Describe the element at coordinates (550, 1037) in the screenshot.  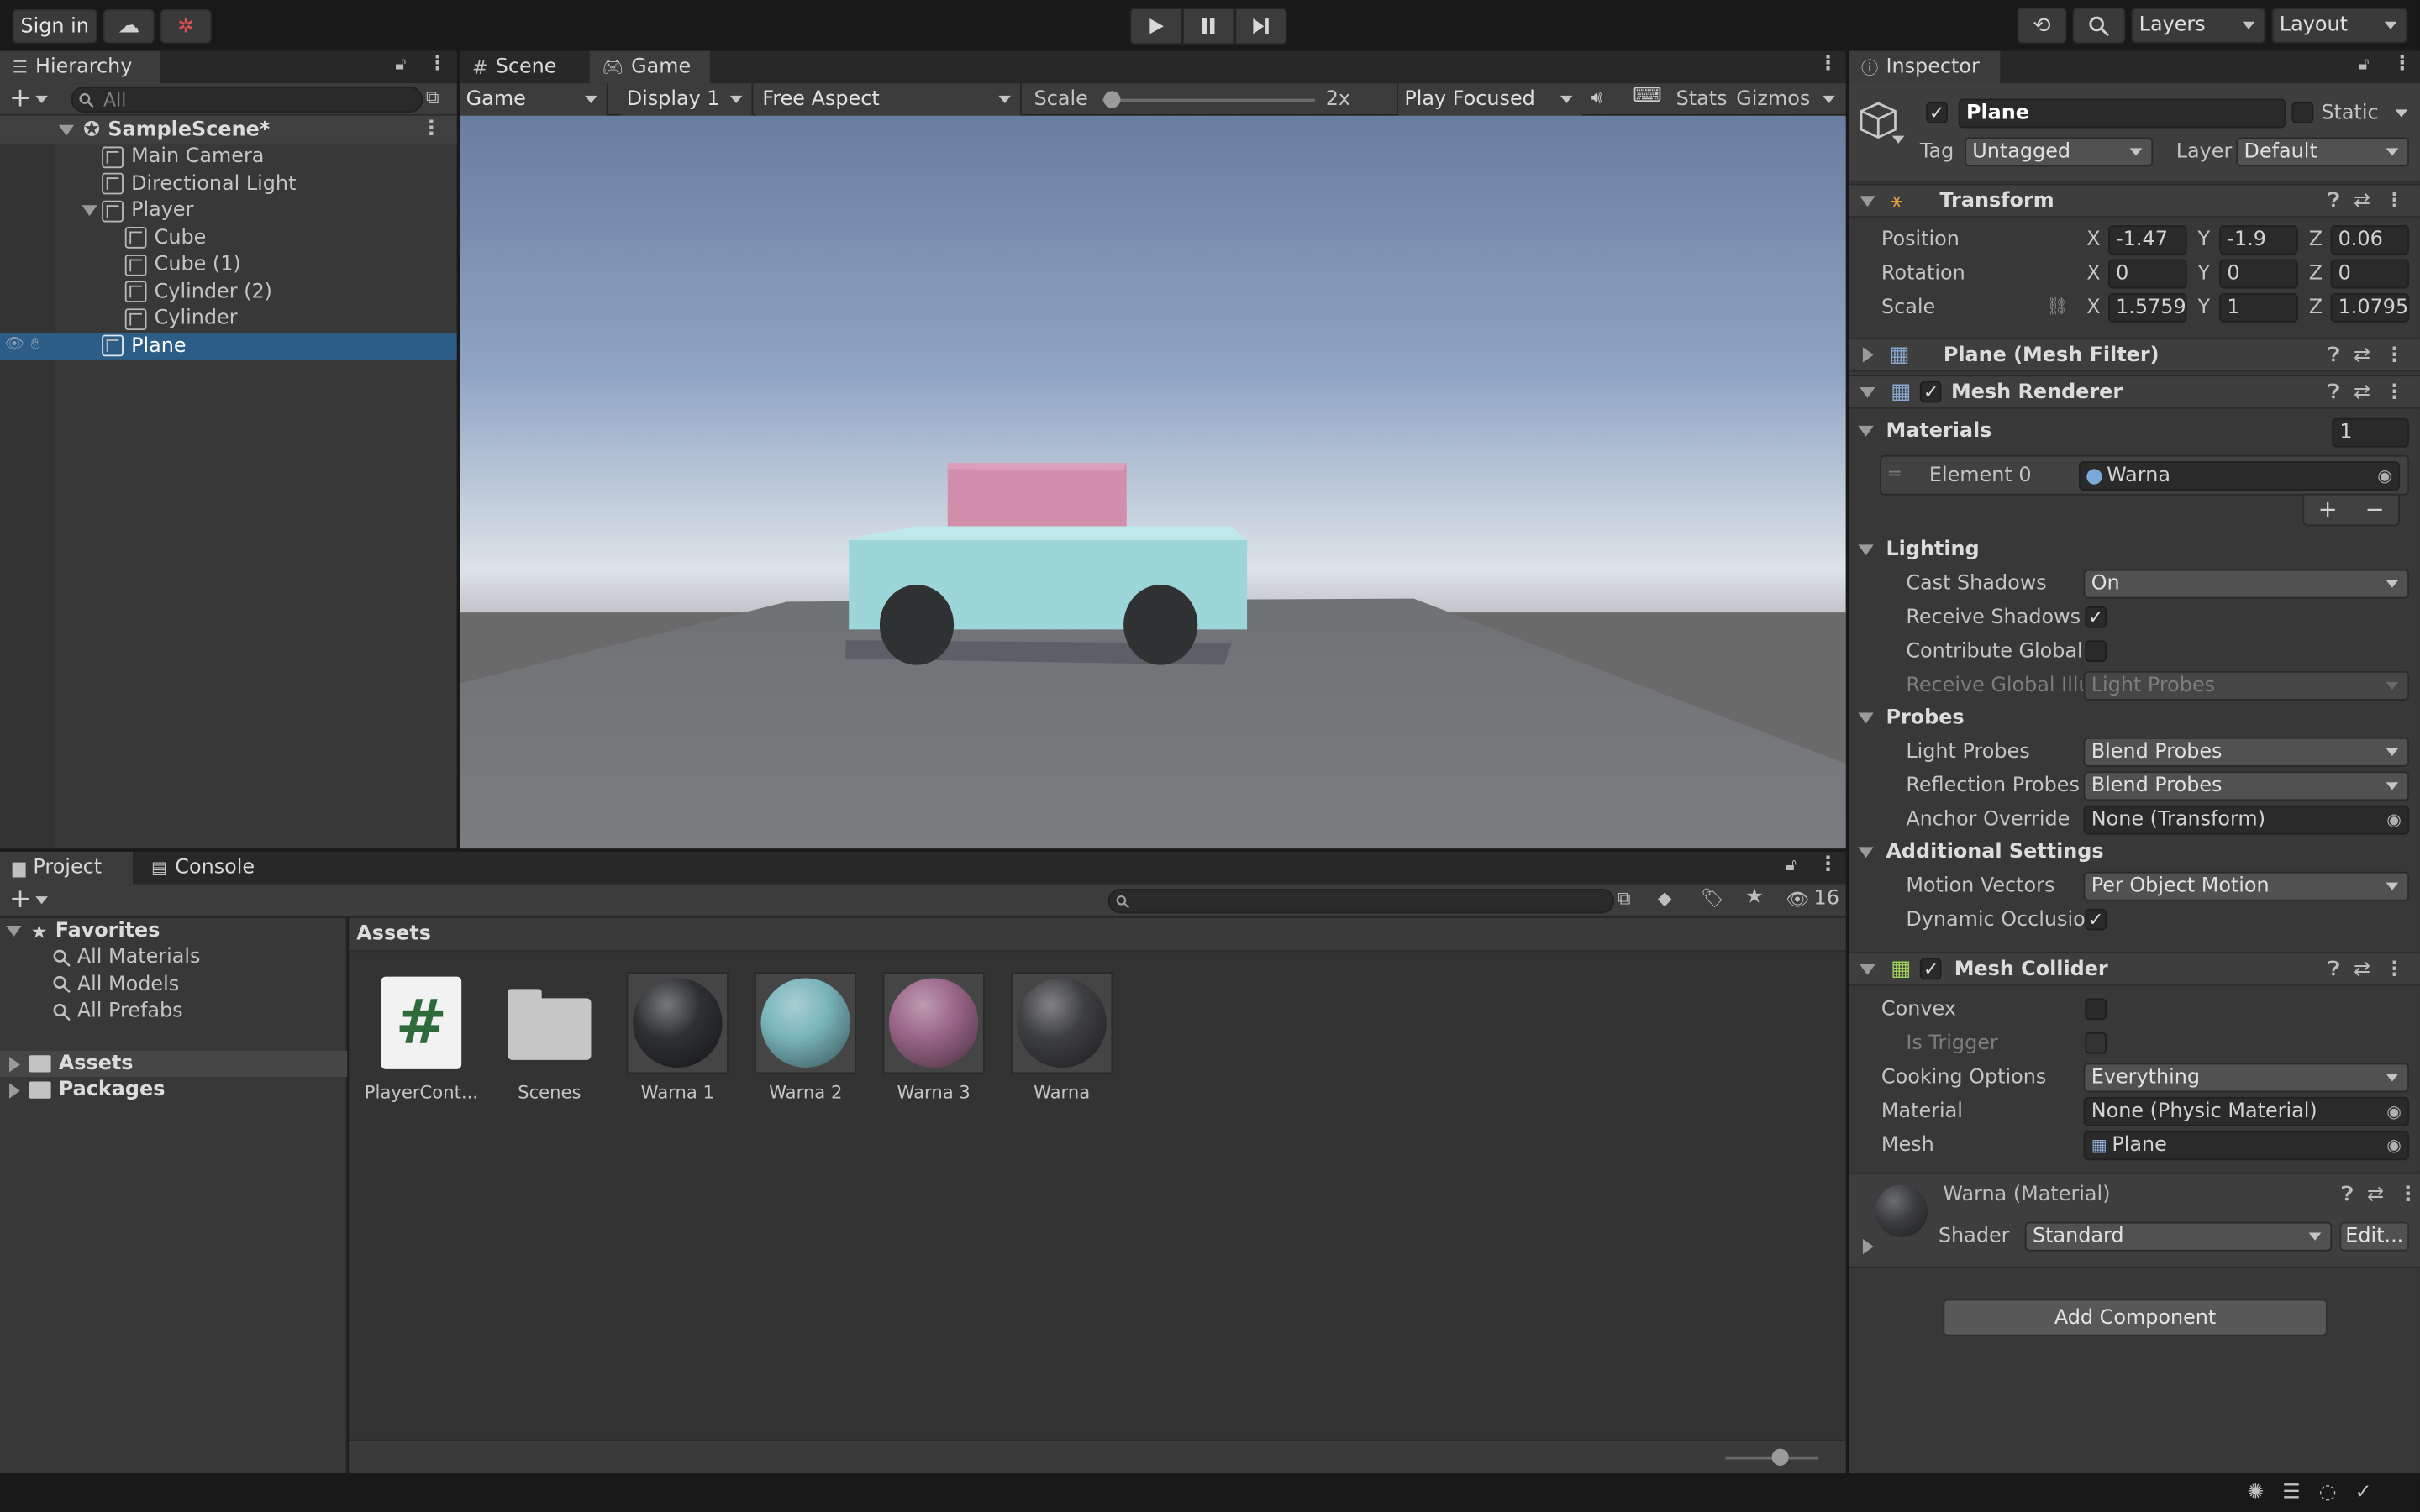
I see `asset-tile: Scenes` at that location.